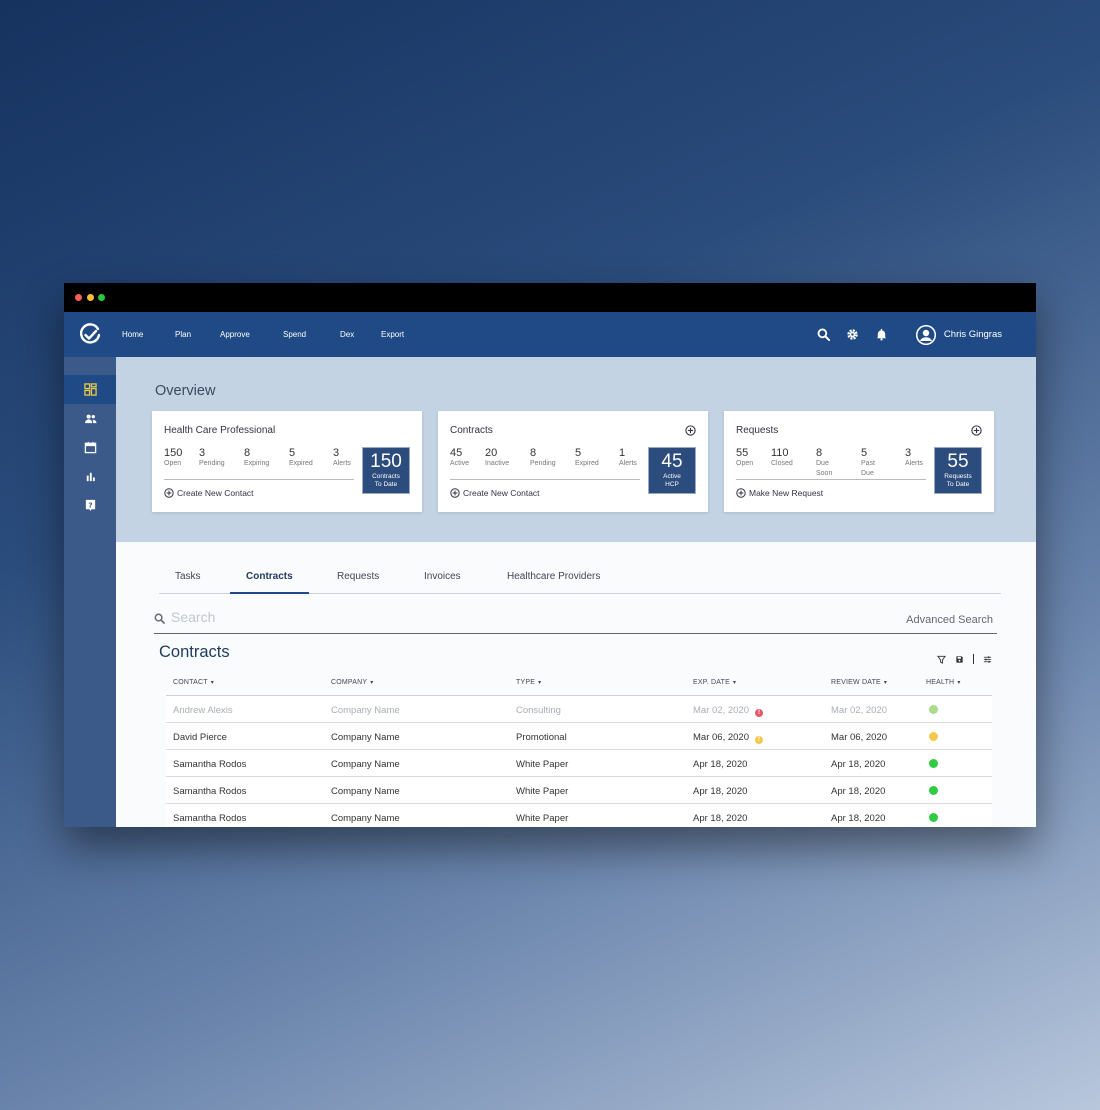 The height and width of the screenshot is (1110, 1100). Describe the element at coordinates (459, 458) in the screenshot. I see `stat: 45 Active` at that location.